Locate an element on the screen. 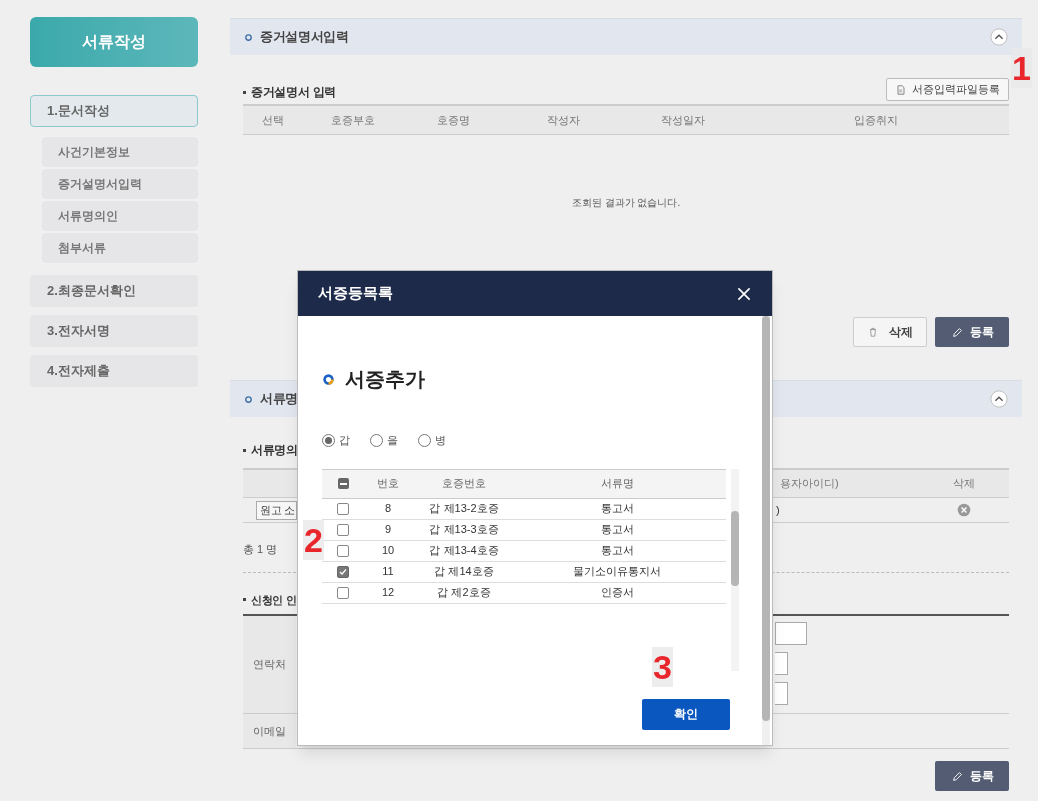 The height and width of the screenshot is (801, 1038). column-header: 삭제 is located at coordinates (964, 484).